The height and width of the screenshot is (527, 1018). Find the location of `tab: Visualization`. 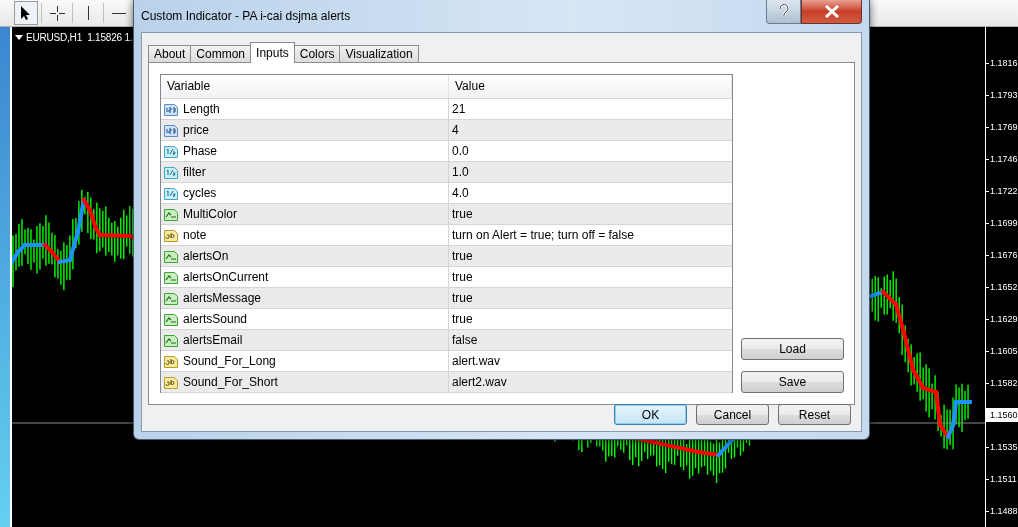

tab: Visualization is located at coordinates (379, 54).